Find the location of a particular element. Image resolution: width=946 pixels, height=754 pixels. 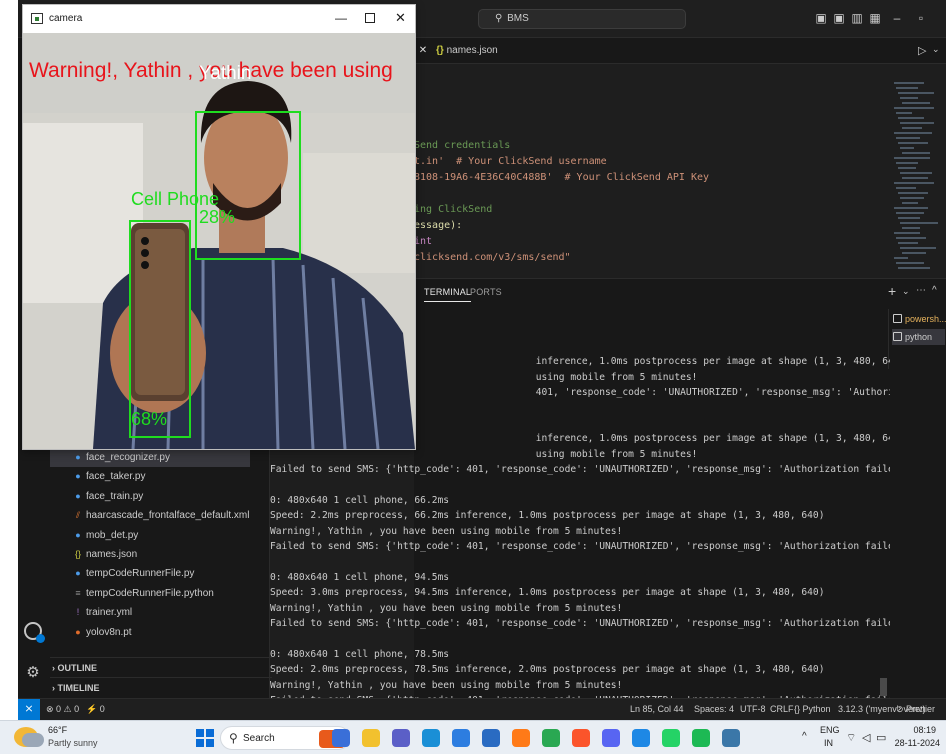

settings-gear-icon: ⚙ is located at coordinates (33, 673).